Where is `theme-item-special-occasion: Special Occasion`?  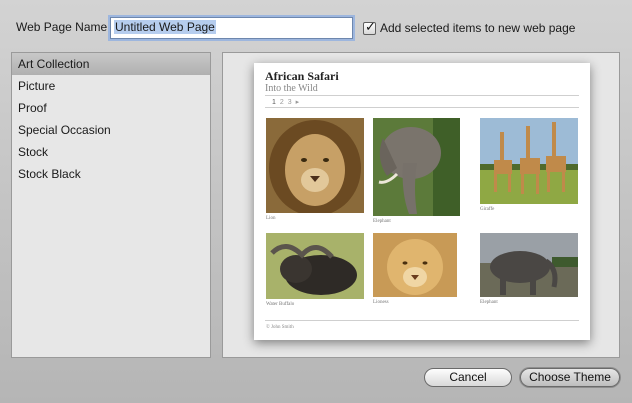 theme-item-special-occasion: Special Occasion is located at coordinates (111, 130).